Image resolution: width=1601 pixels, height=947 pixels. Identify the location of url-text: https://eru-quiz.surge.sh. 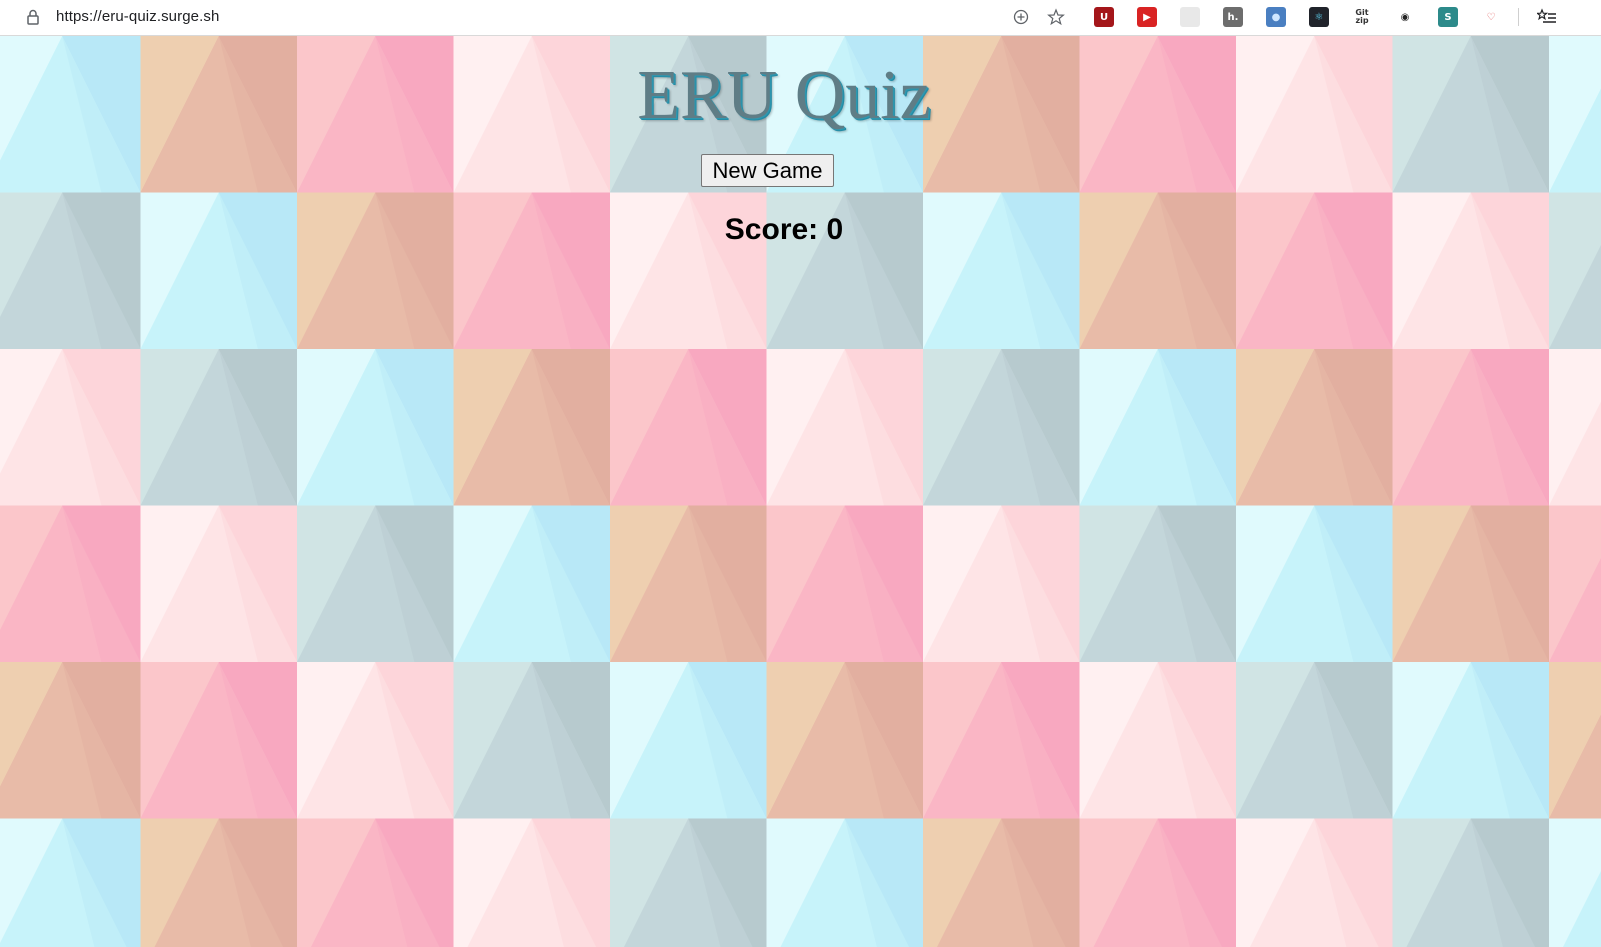
(137, 17).